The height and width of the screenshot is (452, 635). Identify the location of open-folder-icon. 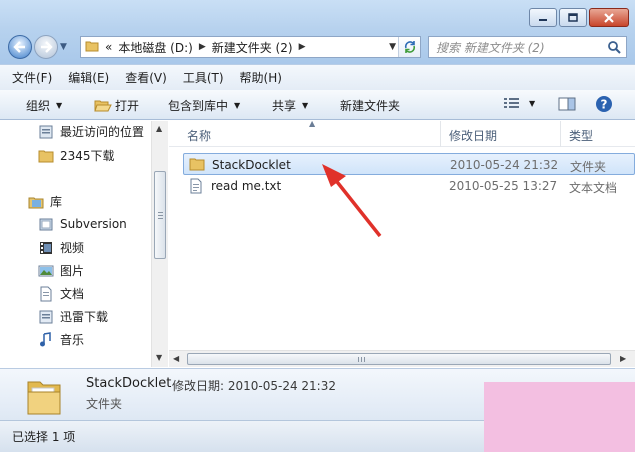
(103, 105).